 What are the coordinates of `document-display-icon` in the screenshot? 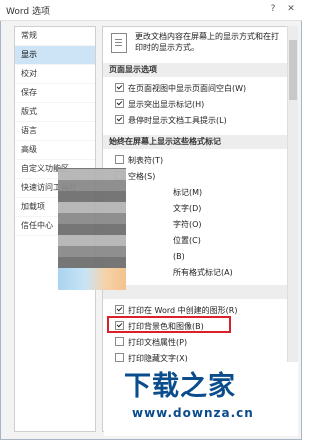 It's located at (119, 43).